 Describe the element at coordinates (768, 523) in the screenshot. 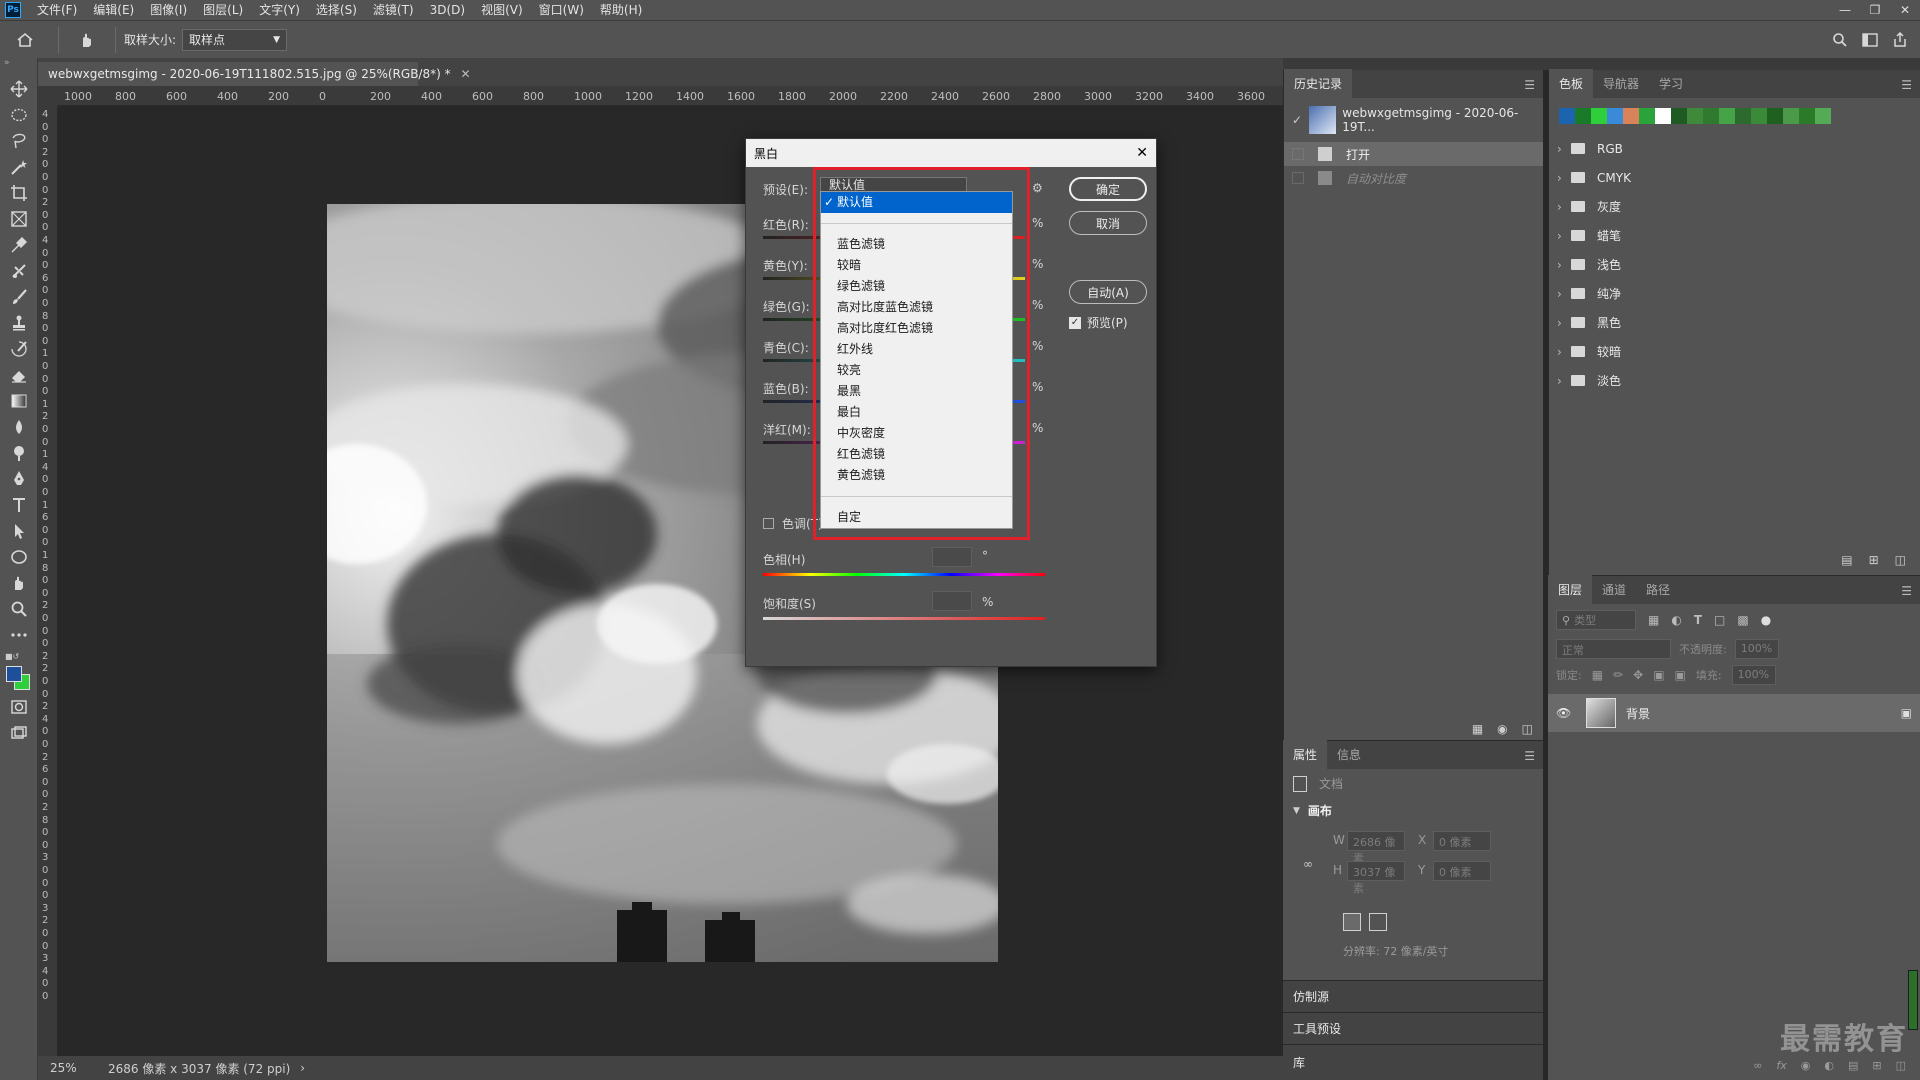

I see `tint-checkbox` at that location.